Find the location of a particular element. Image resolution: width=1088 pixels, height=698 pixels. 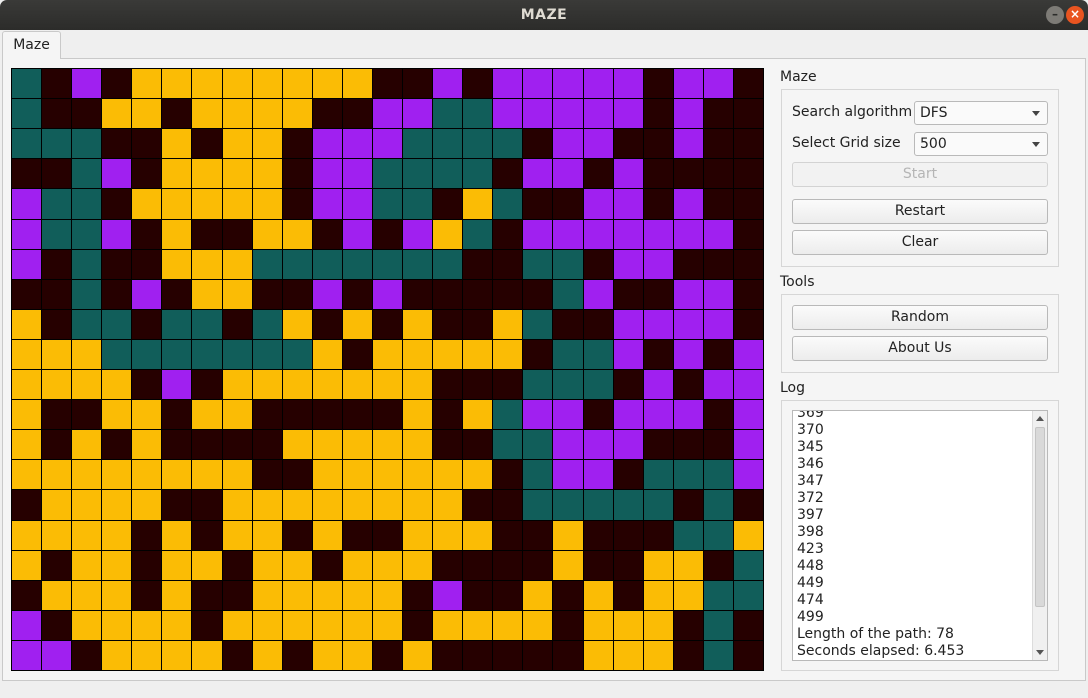

random-button: Random is located at coordinates (920, 317).